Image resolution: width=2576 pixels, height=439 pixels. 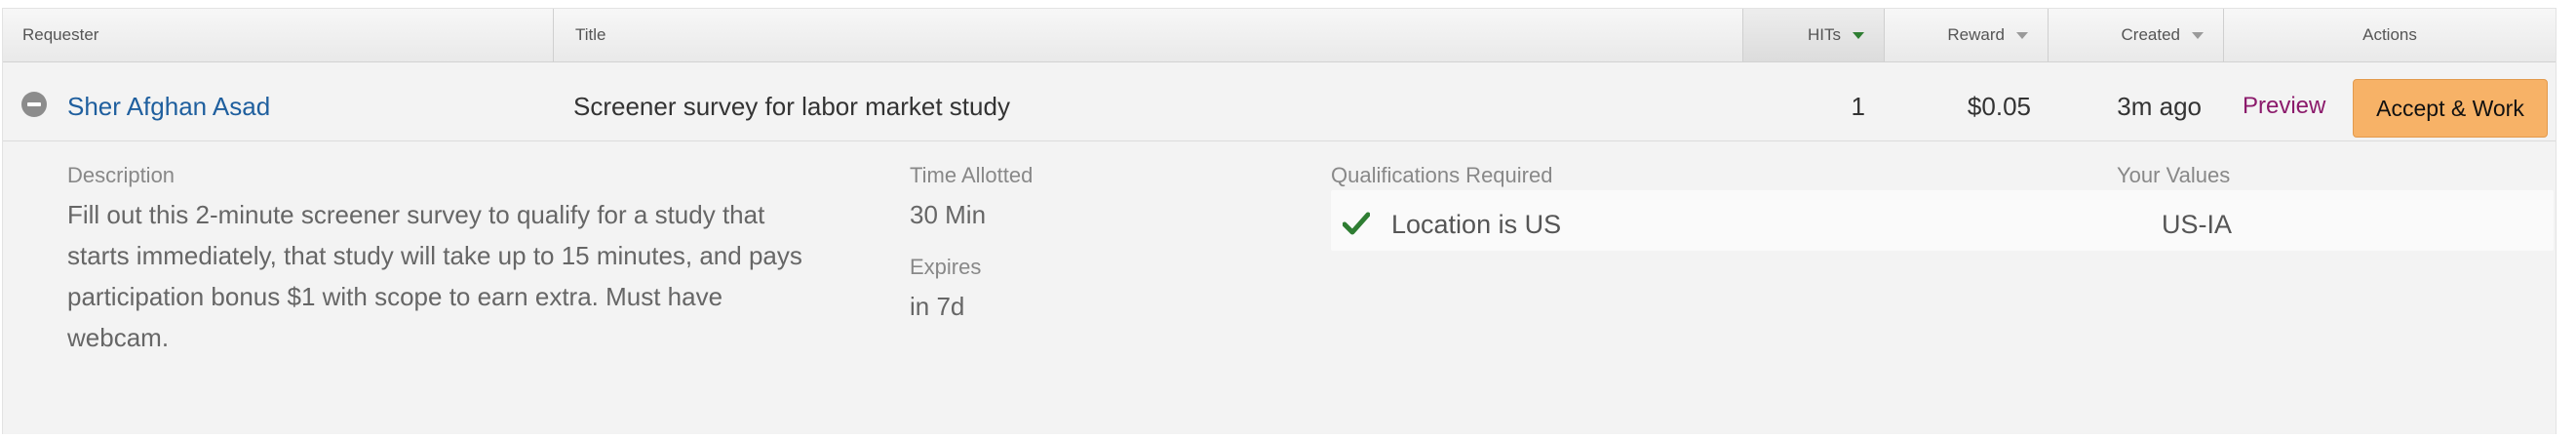 I want to click on hits-count: 1, so click(x=1858, y=106).